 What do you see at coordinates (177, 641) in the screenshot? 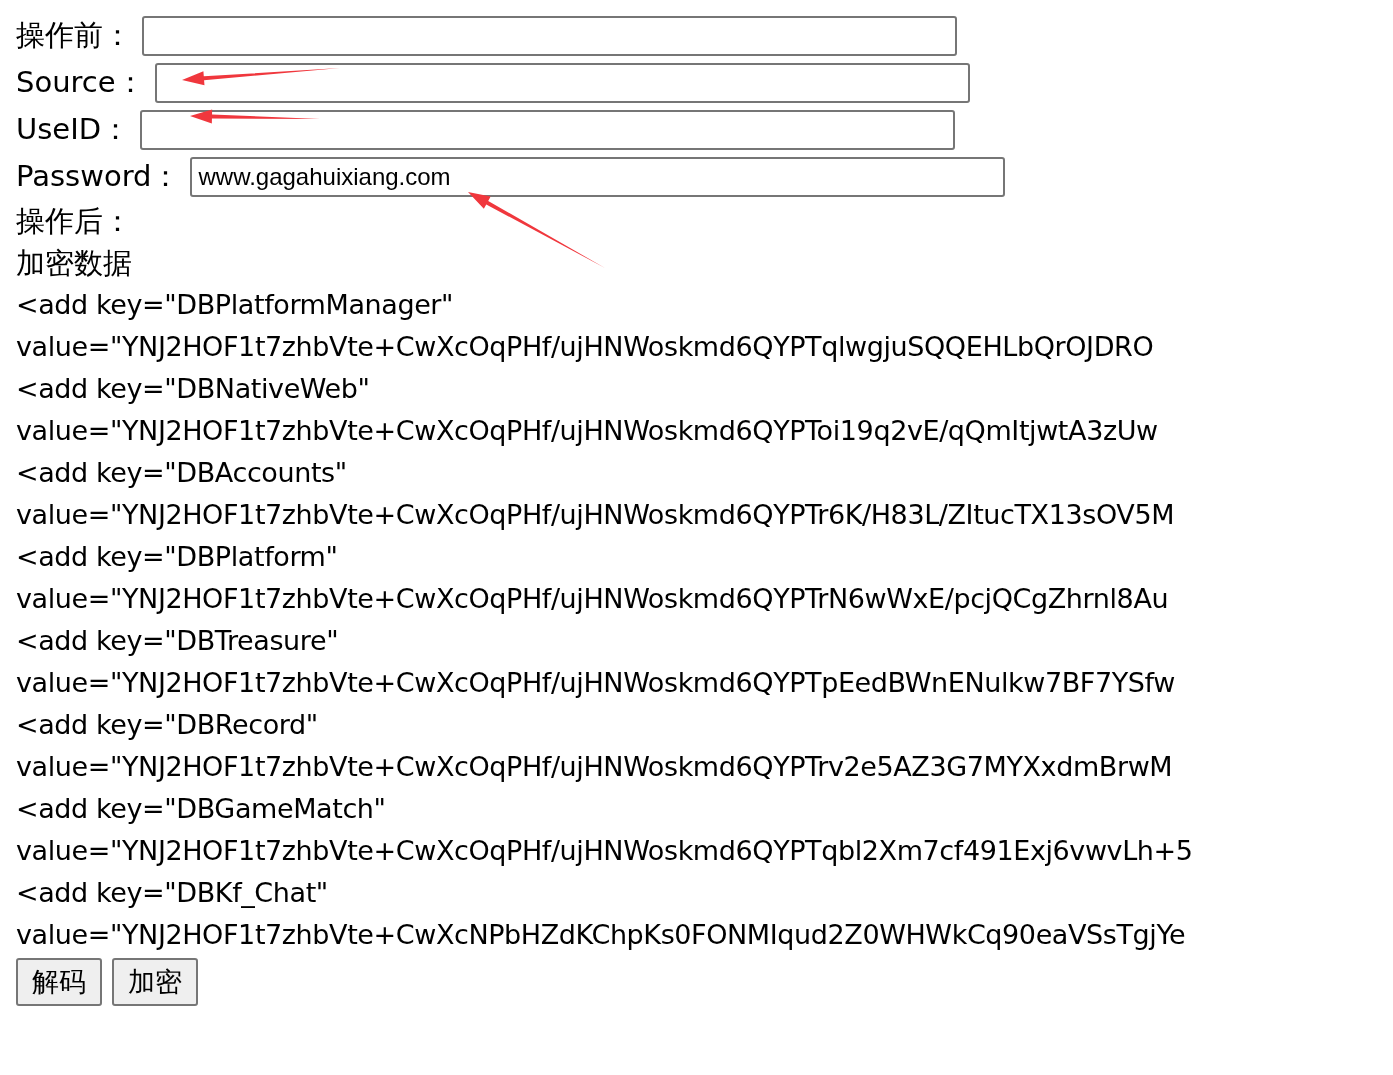
I see `config-line: <add key="DBTreasure"` at bounding box center [177, 641].